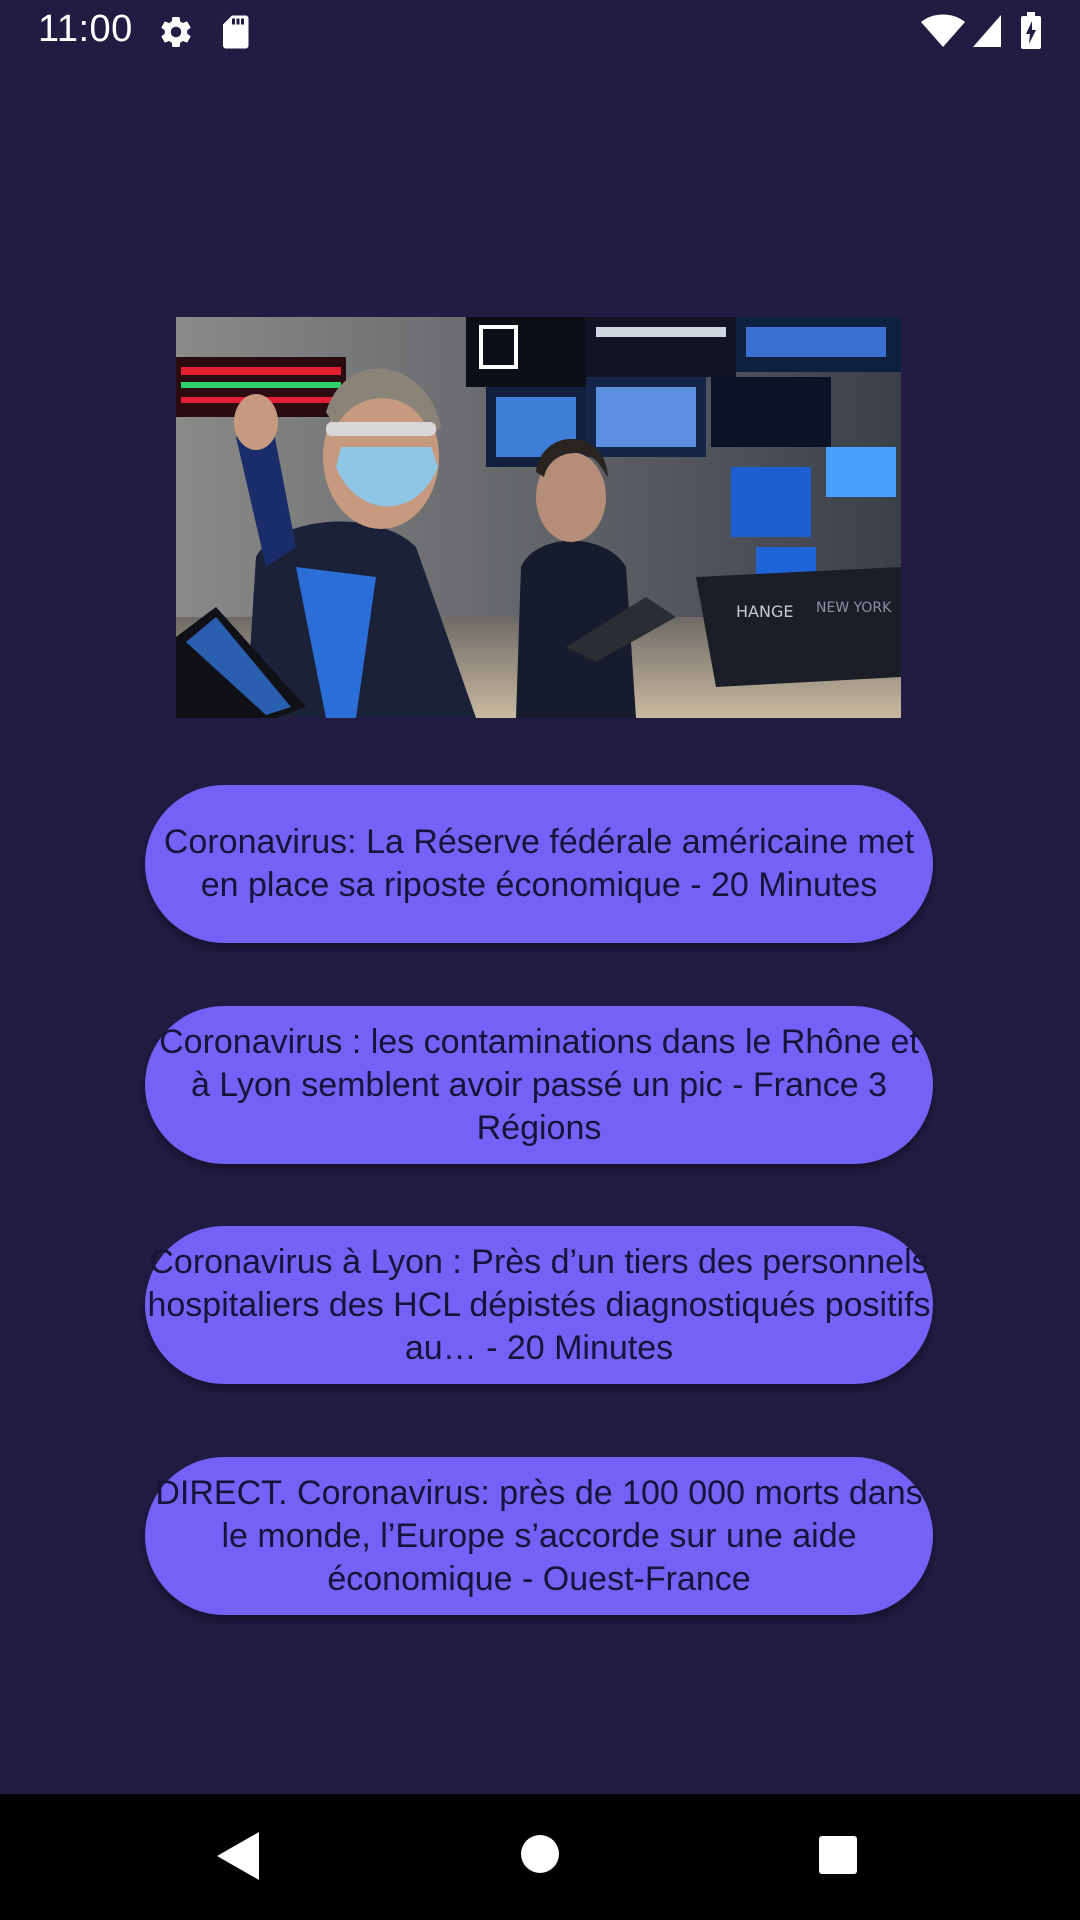 The height and width of the screenshot is (1920, 1080). What do you see at coordinates (764, 611) in the screenshot?
I see `svg-text: HANGE` at bounding box center [764, 611].